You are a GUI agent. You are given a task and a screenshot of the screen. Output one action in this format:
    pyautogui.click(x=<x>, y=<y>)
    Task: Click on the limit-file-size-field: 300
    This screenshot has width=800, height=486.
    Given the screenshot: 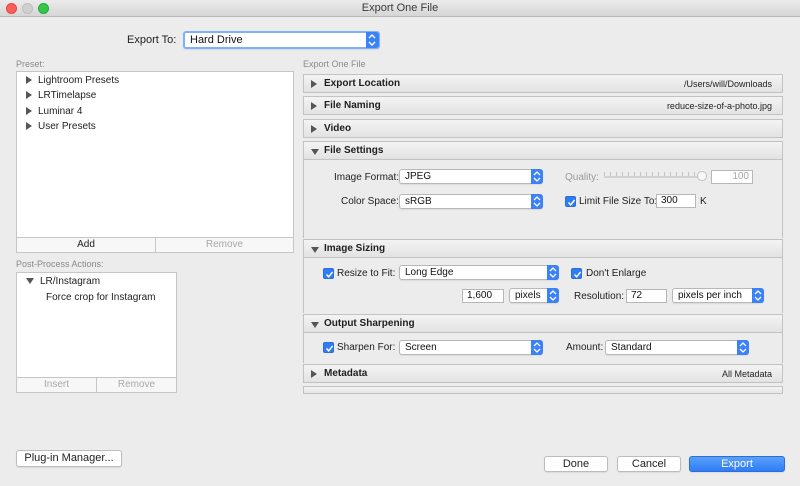 What is the action you would take?
    pyautogui.click(x=676, y=201)
    